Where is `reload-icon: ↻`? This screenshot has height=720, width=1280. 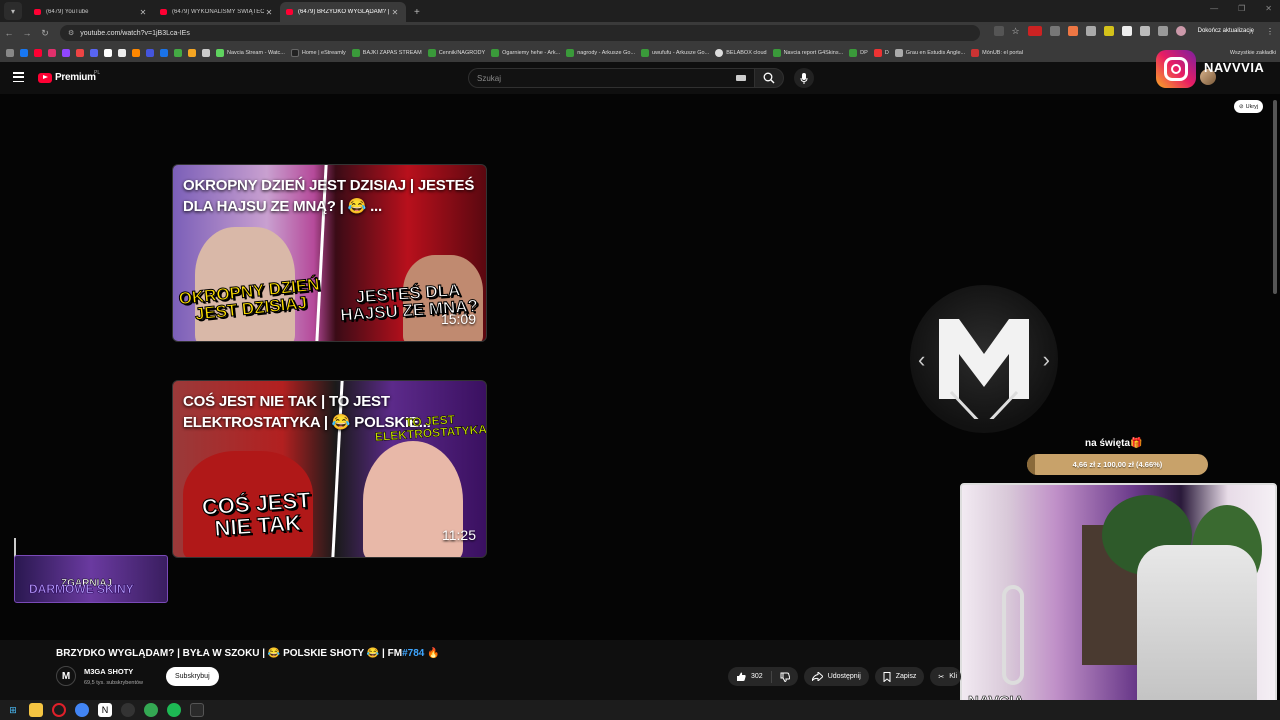 reload-icon: ↻ is located at coordinates (45, 33).